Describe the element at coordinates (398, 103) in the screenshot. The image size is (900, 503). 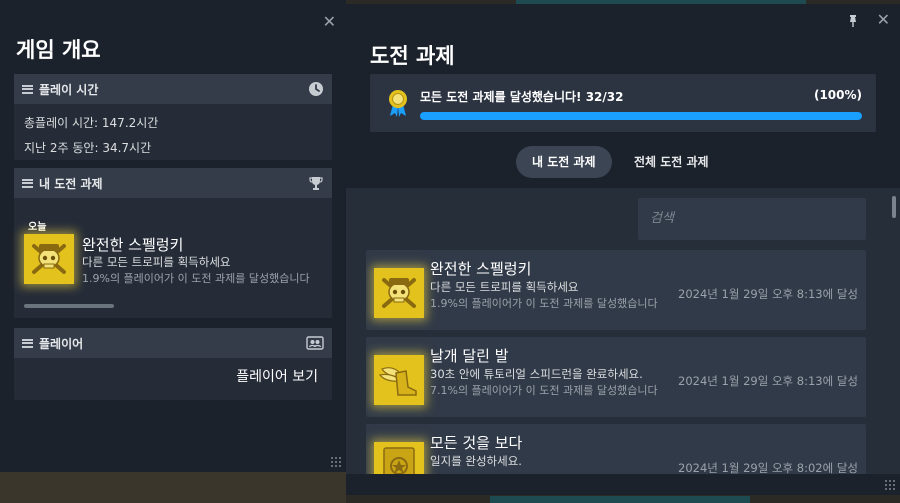
I see `award-ribbon-icon` at that location.